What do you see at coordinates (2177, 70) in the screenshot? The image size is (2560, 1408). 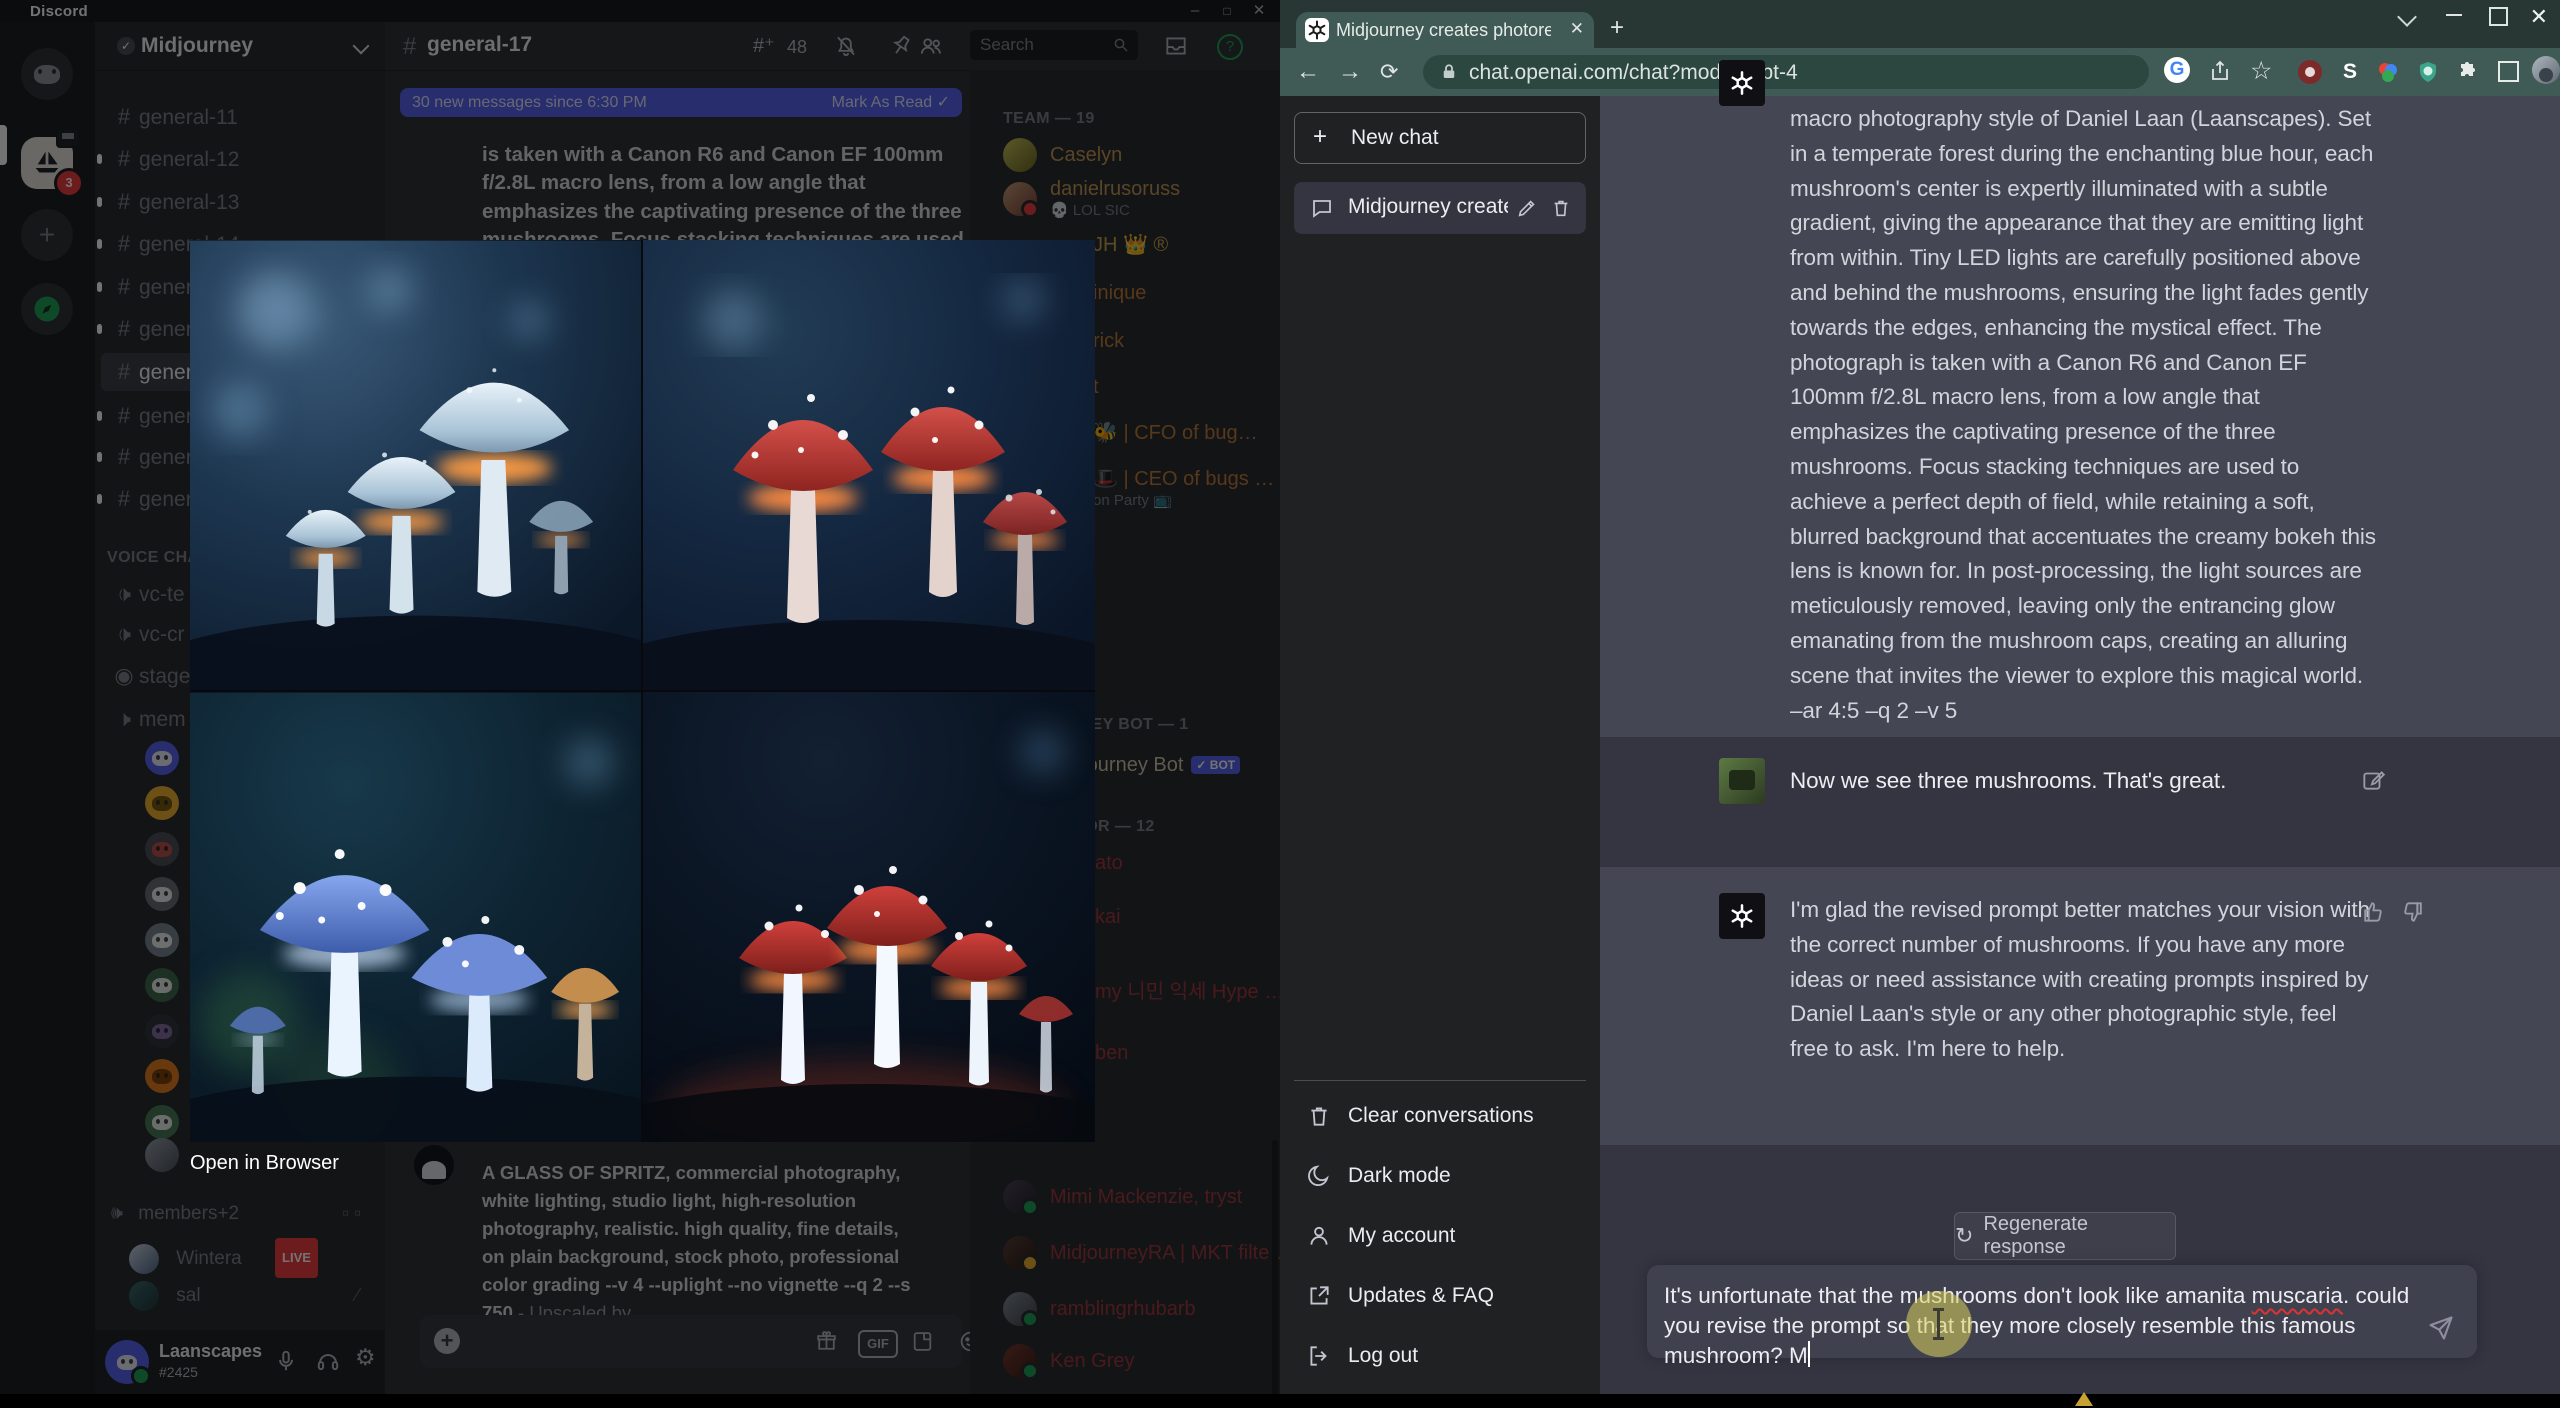 I see `google-icon: G` at bounding box center [2177, 70].